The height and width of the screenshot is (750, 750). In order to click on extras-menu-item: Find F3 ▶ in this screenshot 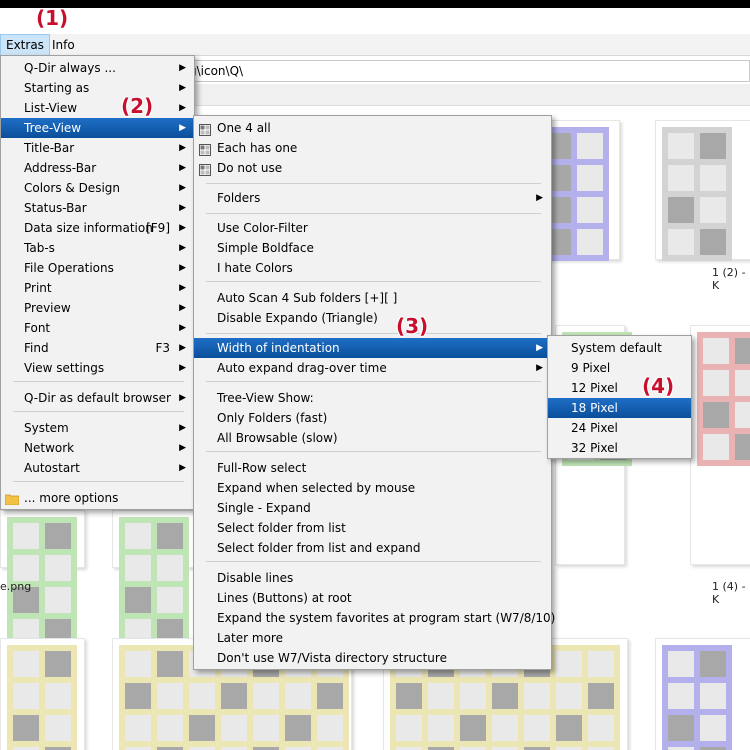, I will do `click(97, 348)`.